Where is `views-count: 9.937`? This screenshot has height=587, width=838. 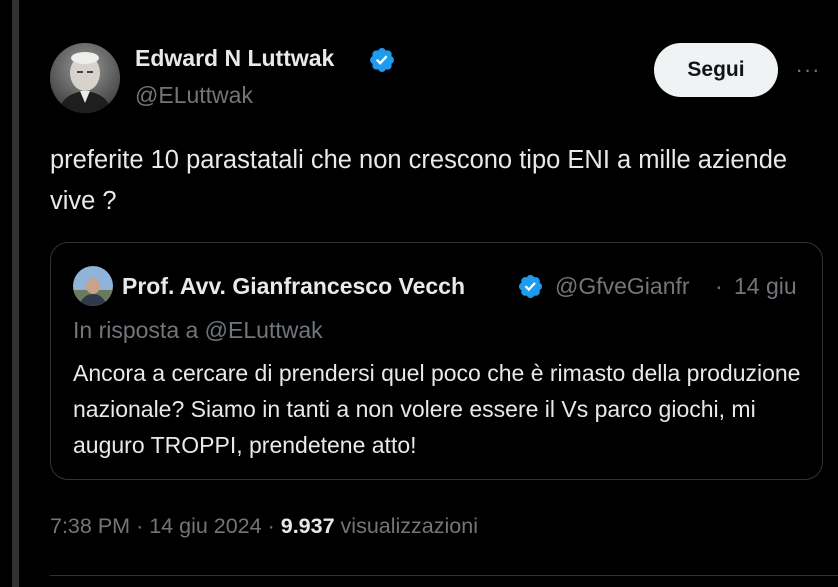
views-count: 9.937 is located at coordinates (307, 526).